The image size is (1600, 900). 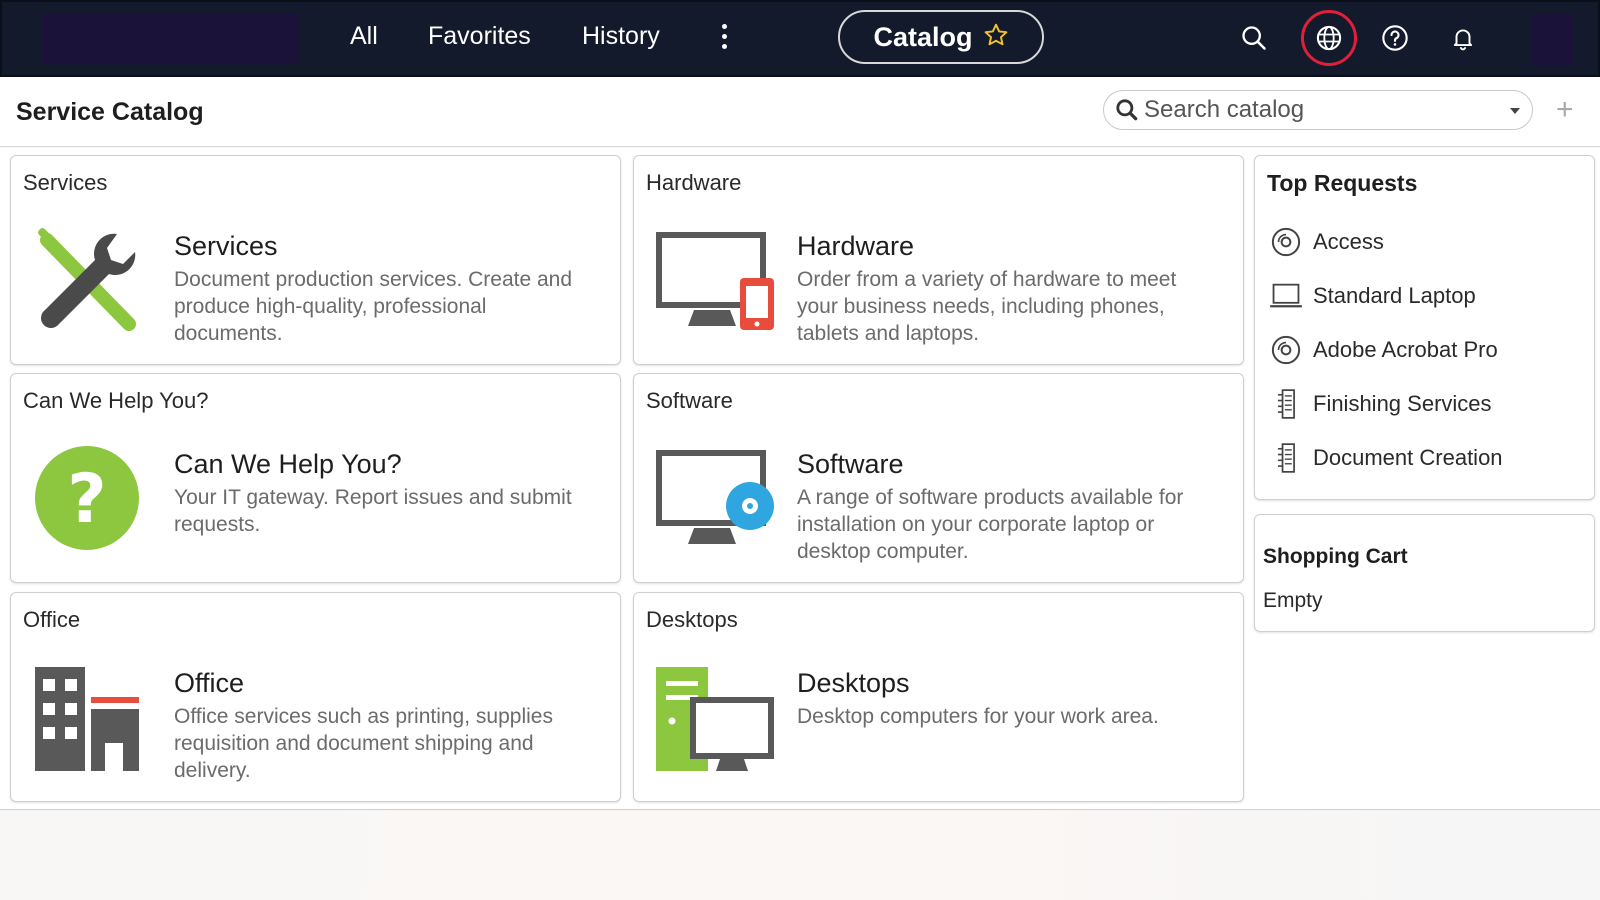 I want to click on card-title: Office, so click(x=209, y=683).